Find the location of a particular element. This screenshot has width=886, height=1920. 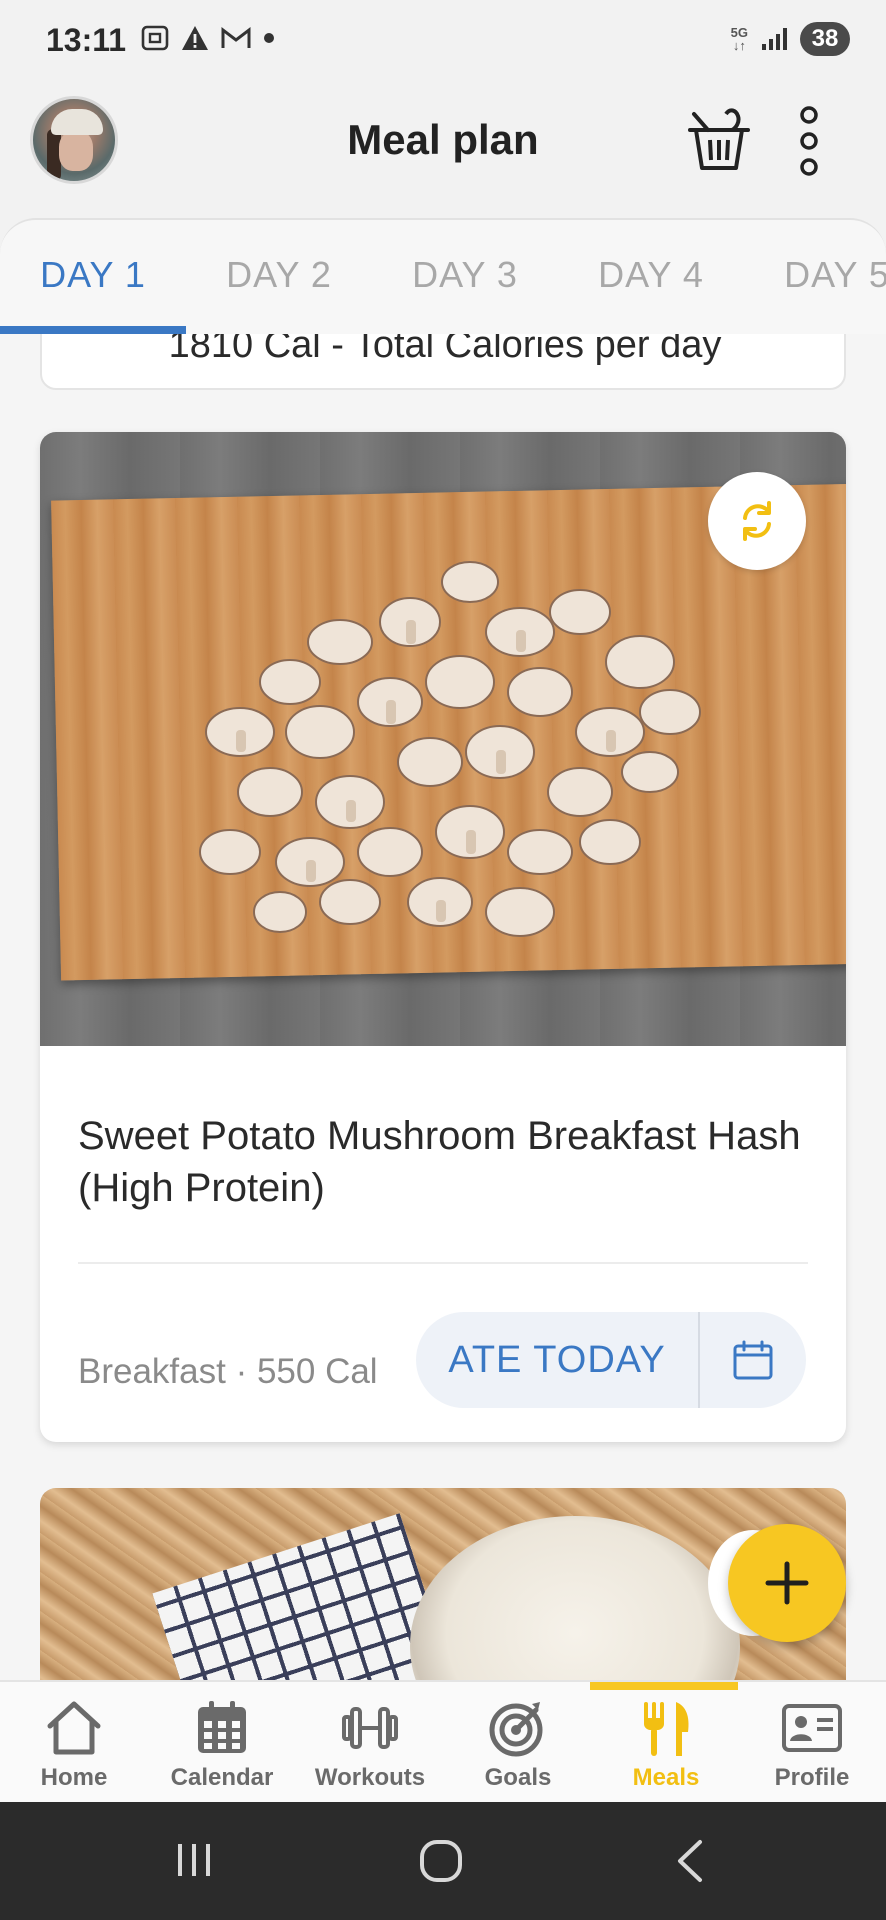

dot-icon is located at coordinates (269, 38).